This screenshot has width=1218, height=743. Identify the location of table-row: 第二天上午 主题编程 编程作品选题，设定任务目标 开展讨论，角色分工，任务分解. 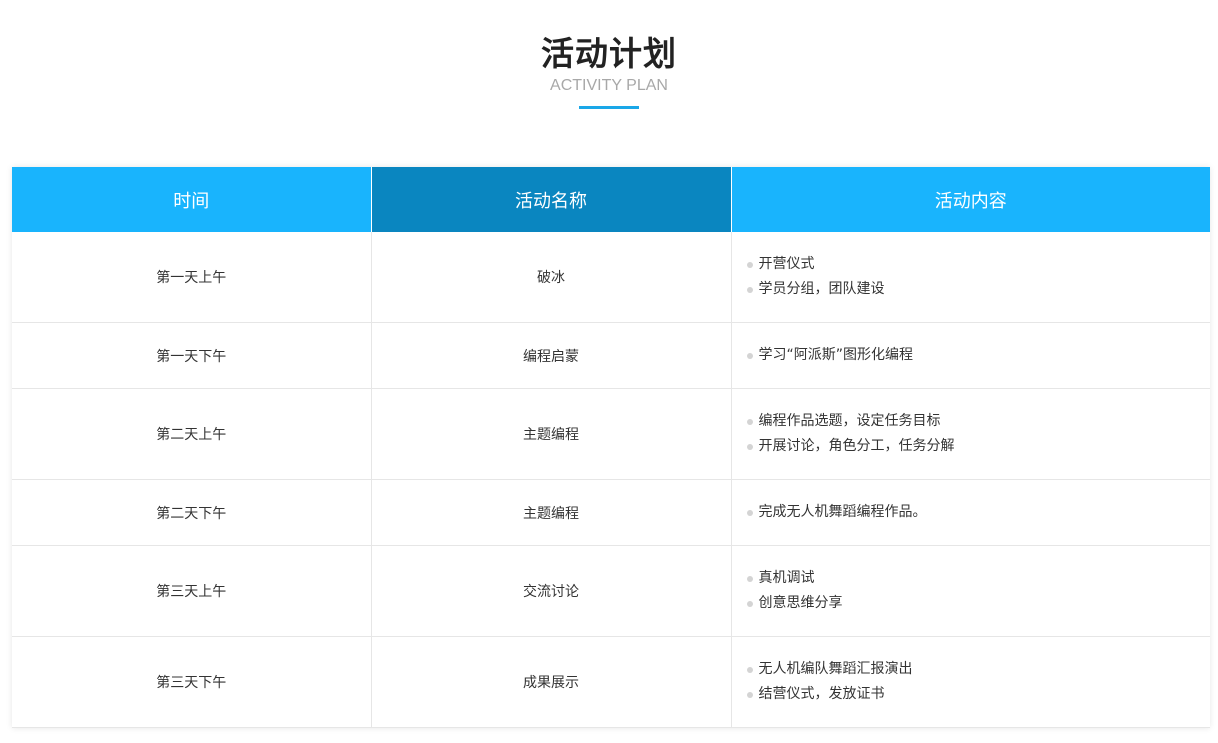
(611, 434).